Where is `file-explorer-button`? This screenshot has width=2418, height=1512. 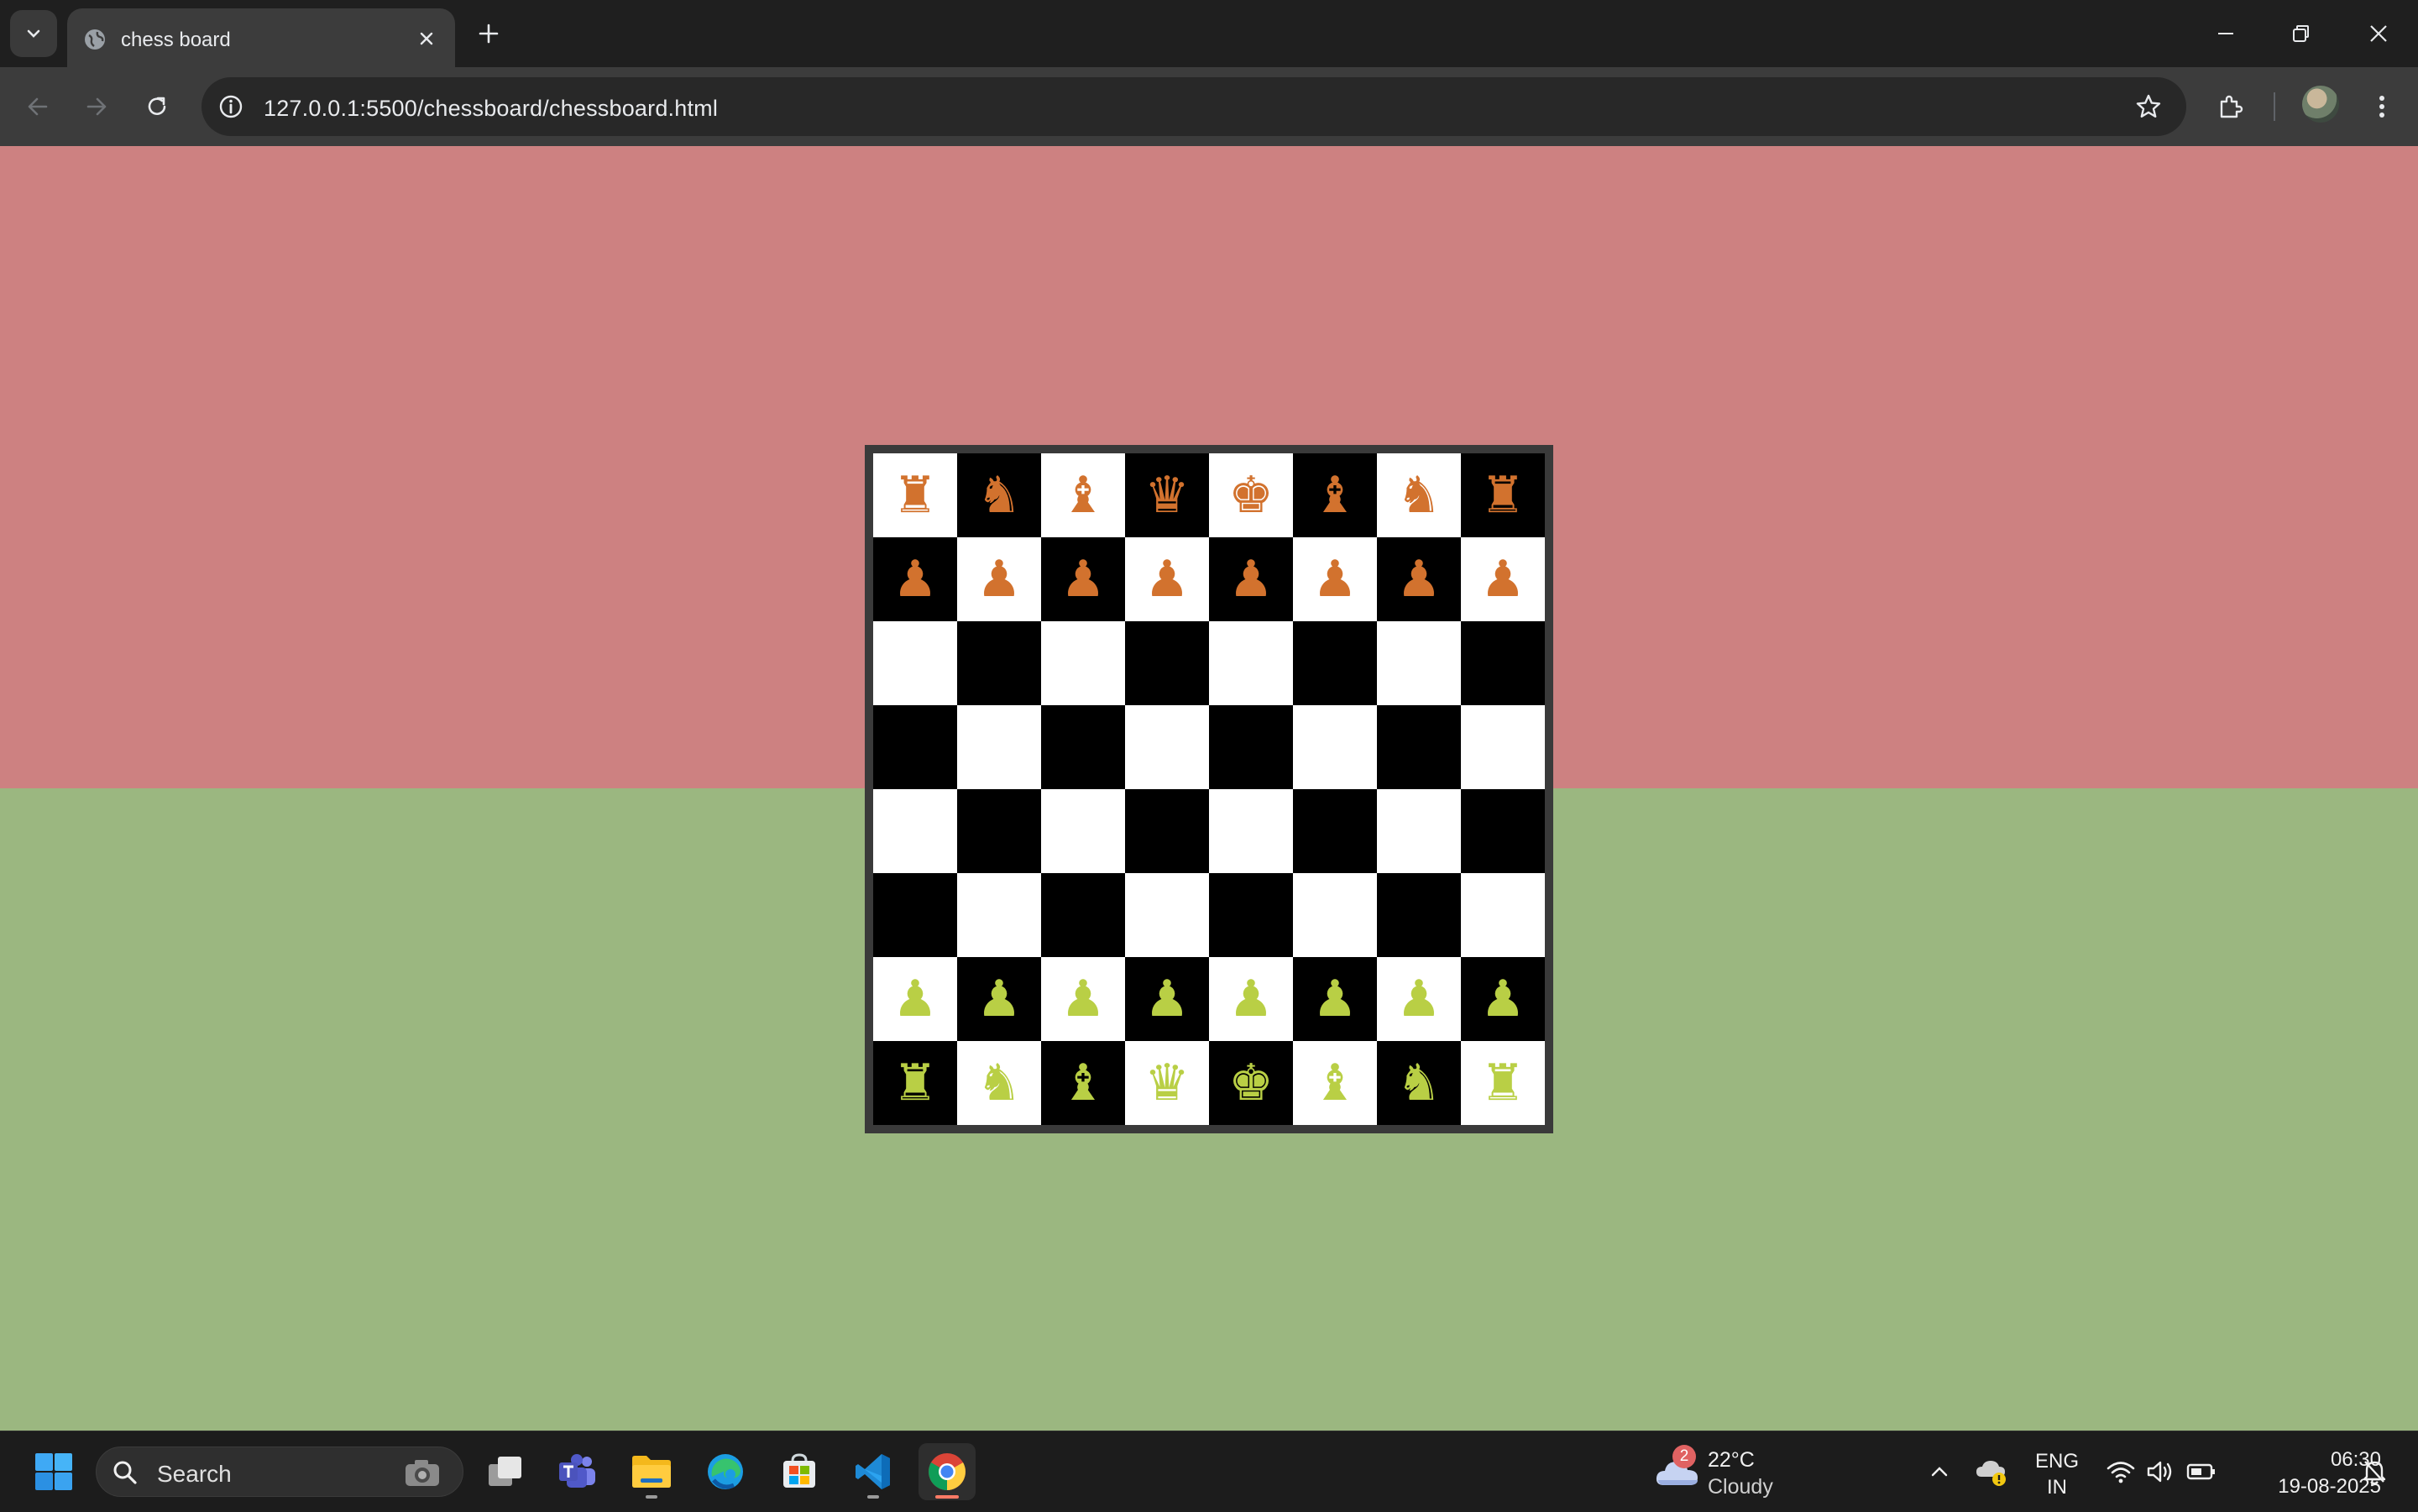 file-explorer-button is located at coordinates (651, 1471).